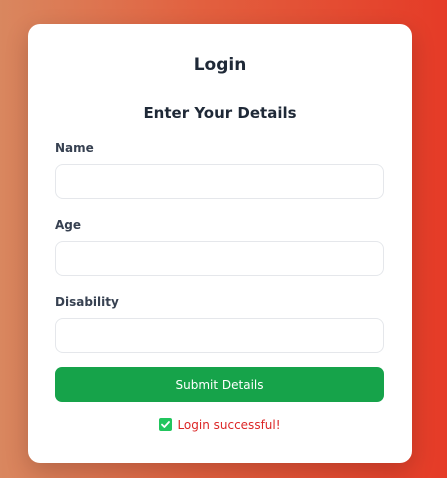 The width and height of the screenshot is (447, 478). Describe the element at coordinates (219, 258) in the screenshot. I see `age-field` at that location.